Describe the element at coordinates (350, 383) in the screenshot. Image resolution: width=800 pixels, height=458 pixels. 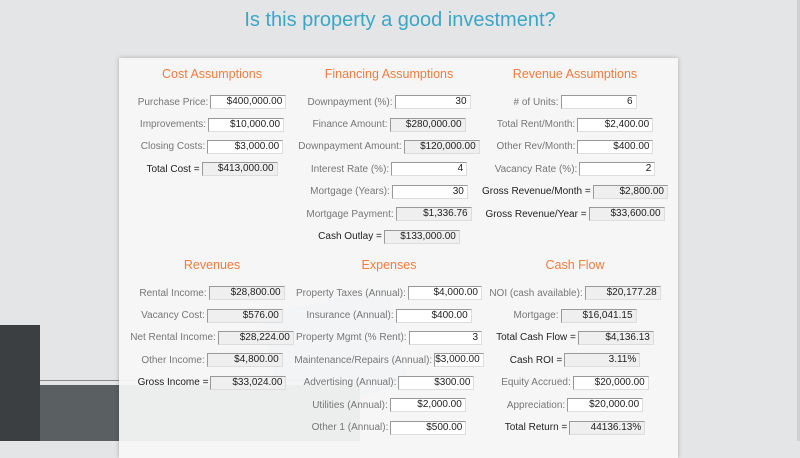
I see `field-label: Advertising (Annual):` at that location.